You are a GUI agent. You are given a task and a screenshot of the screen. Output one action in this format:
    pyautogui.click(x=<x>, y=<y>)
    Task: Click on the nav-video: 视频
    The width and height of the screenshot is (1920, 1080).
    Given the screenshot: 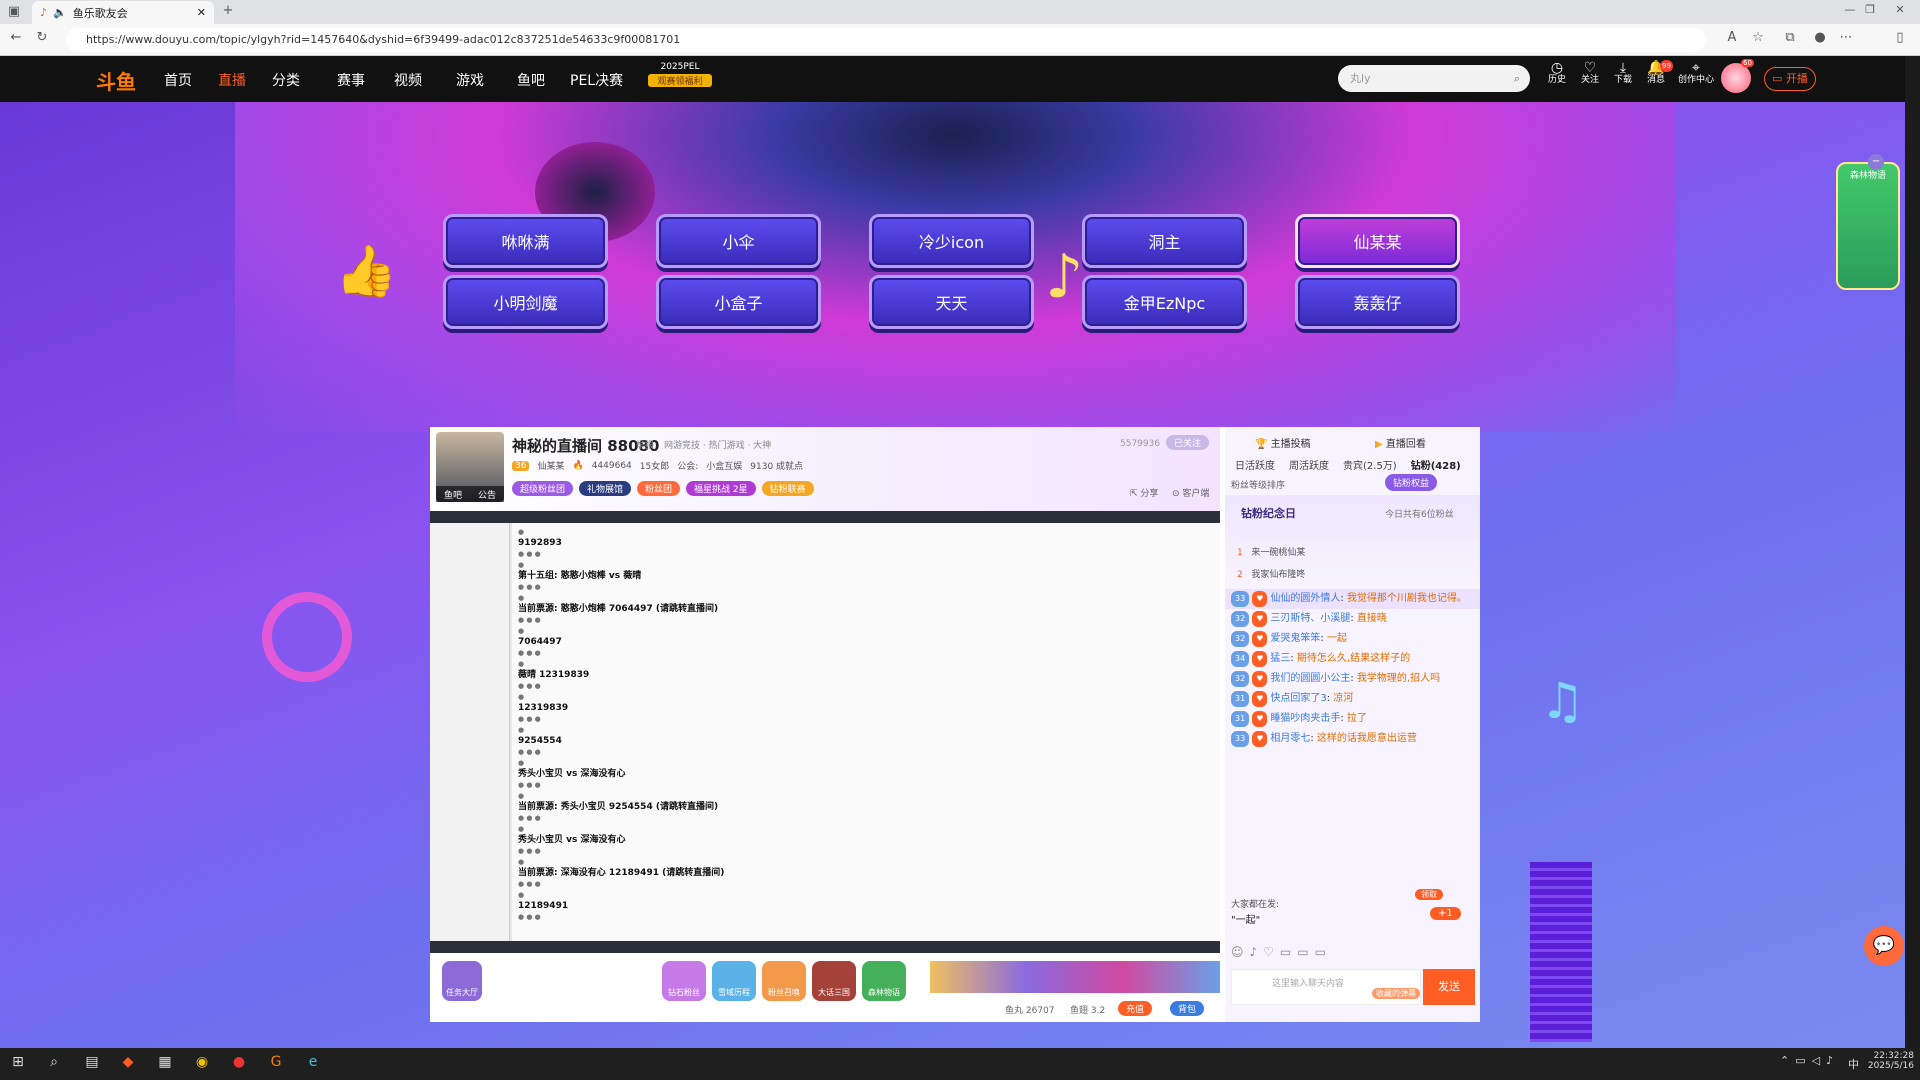 What is the action you would take?
    pyautogui.click(x=408, y=80)
    